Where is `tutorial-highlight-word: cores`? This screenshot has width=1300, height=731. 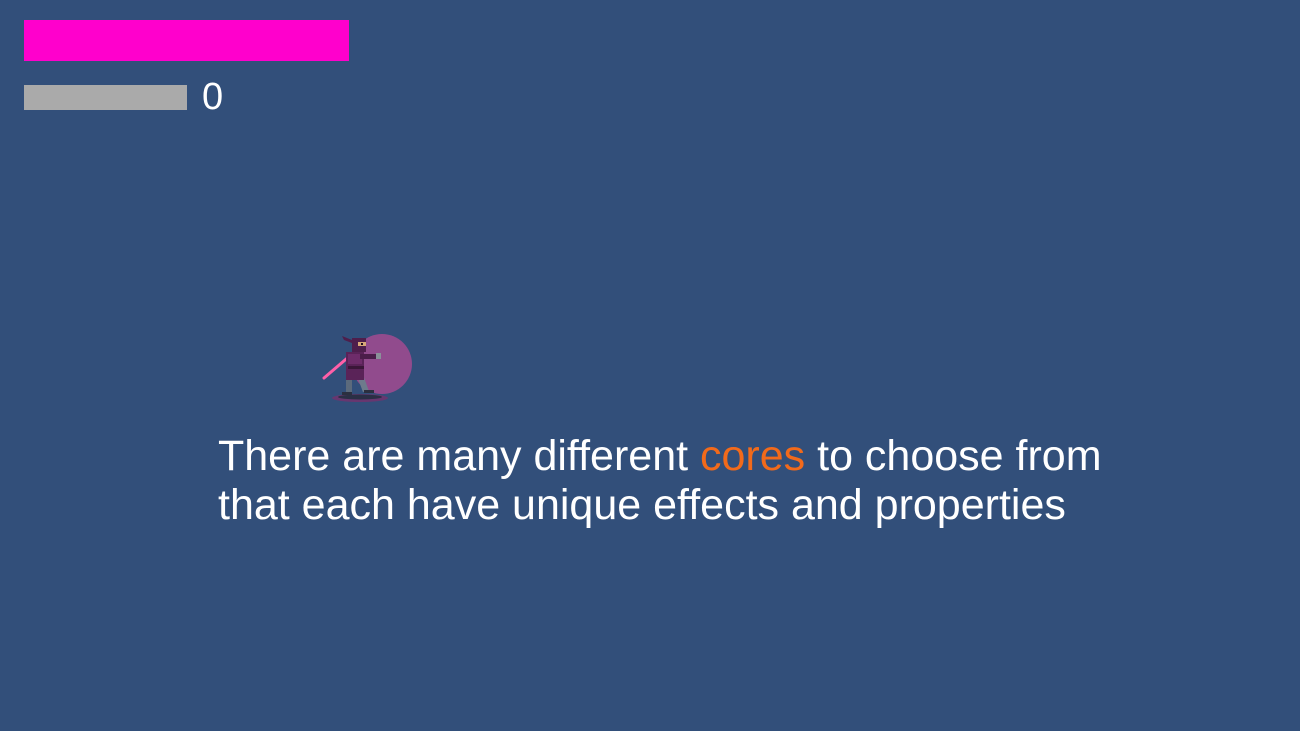
tutorial-highlight-word: cores is located at coordinates (753, 456).